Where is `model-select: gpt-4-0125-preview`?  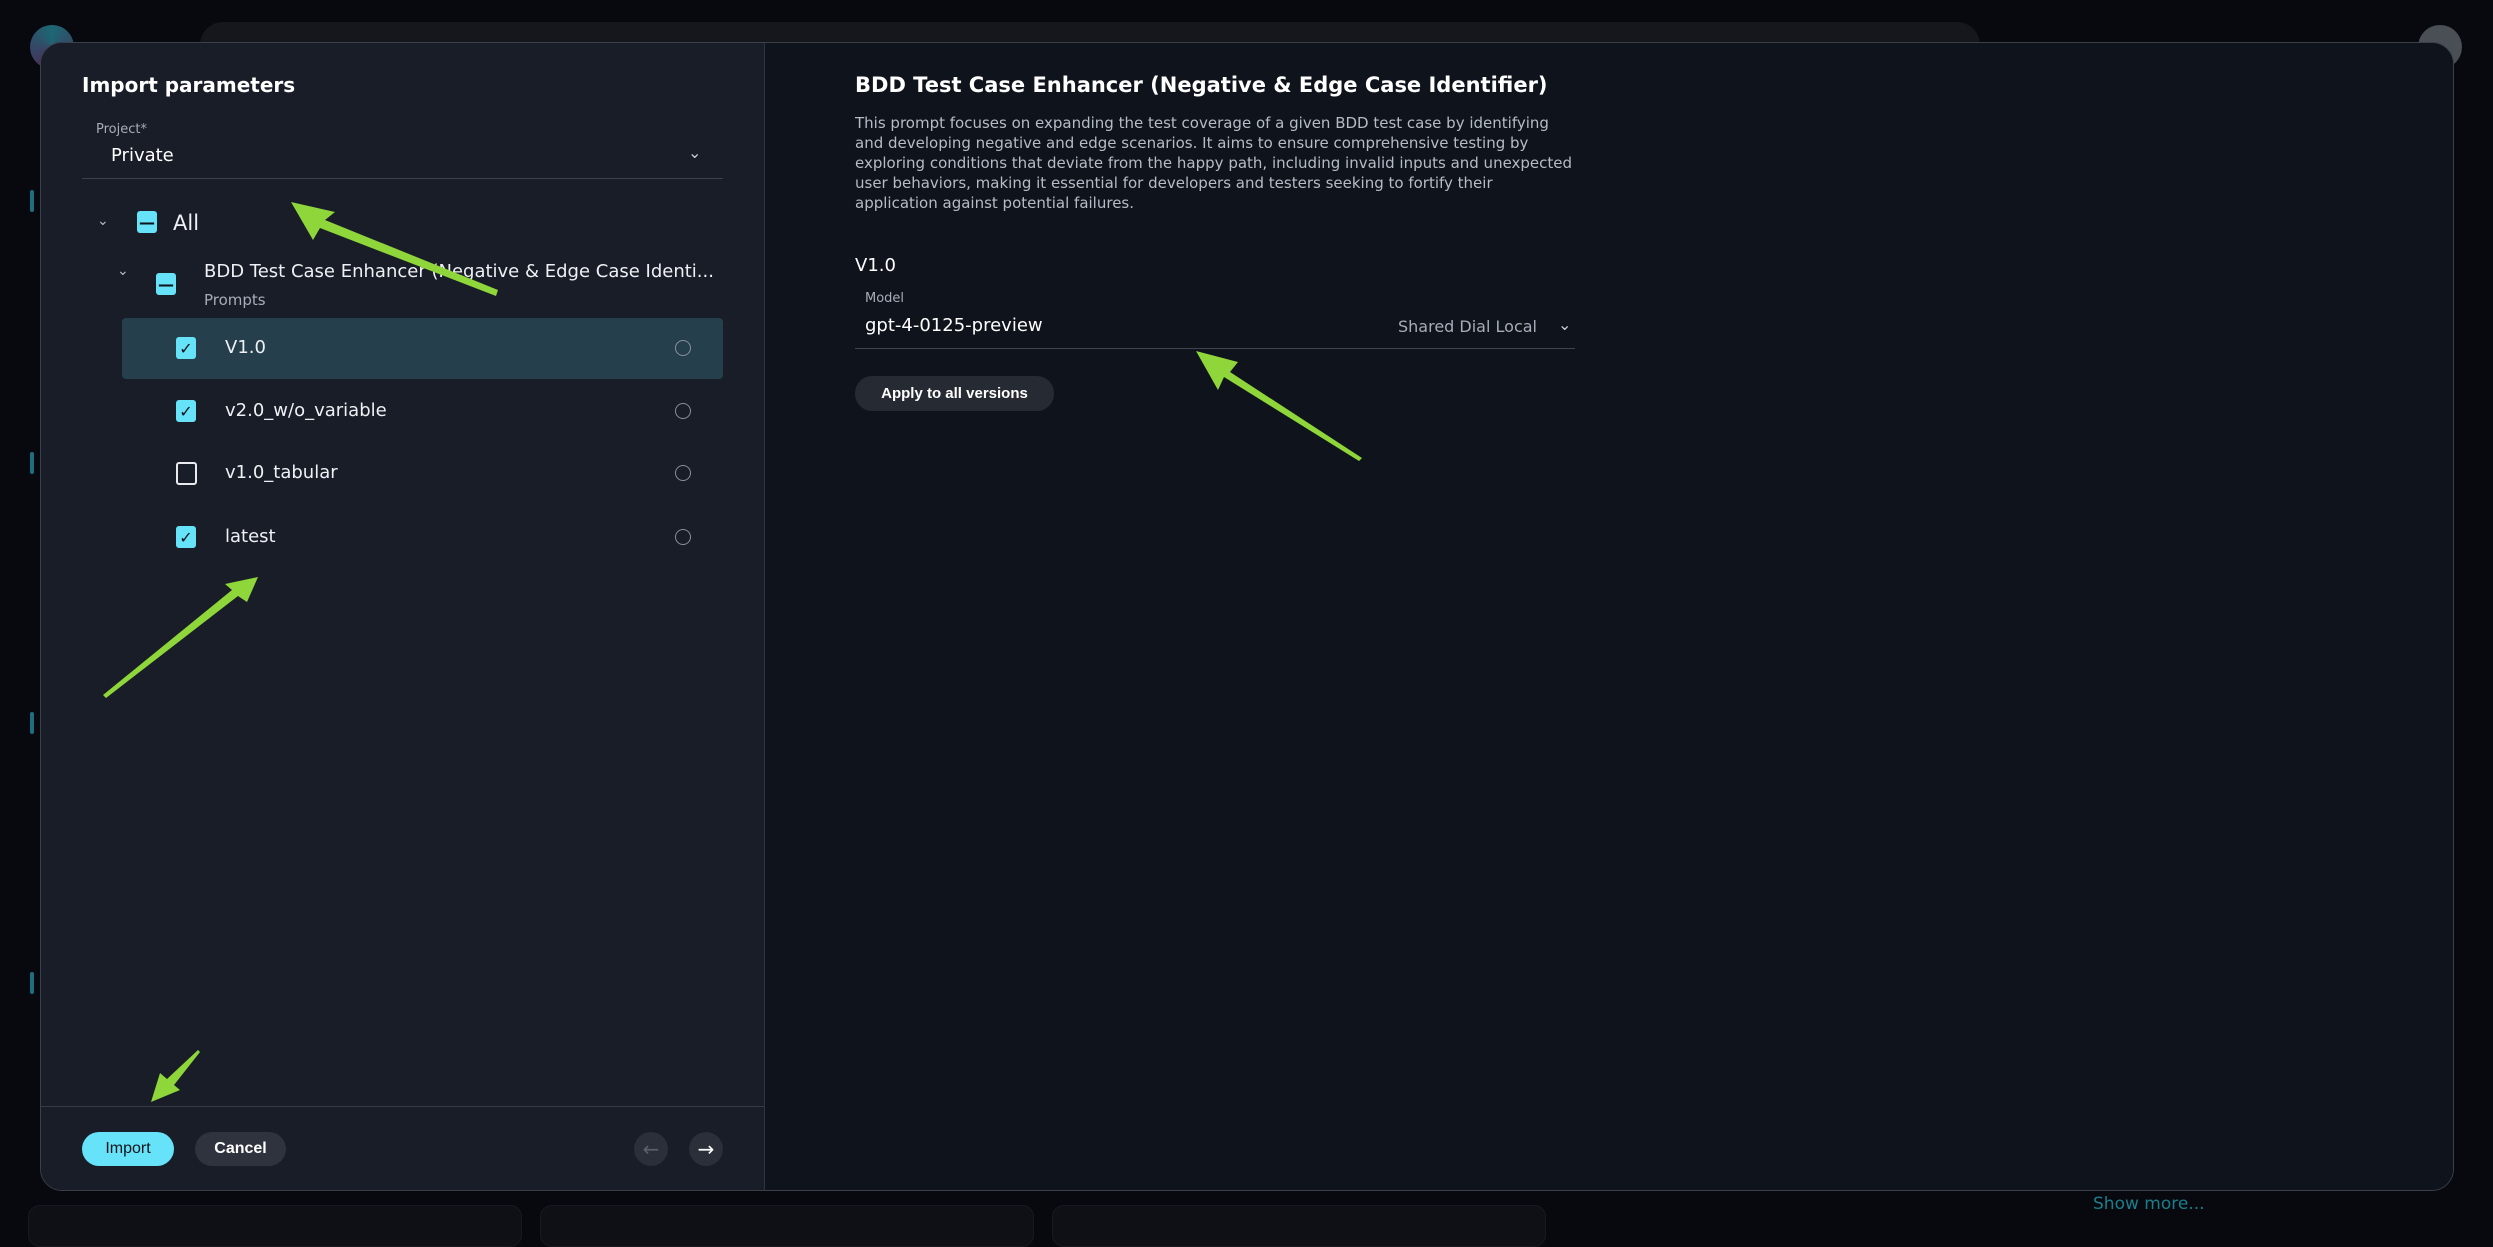 model-select: gpt-4-0125-preview is located at coordinates (954, 325).